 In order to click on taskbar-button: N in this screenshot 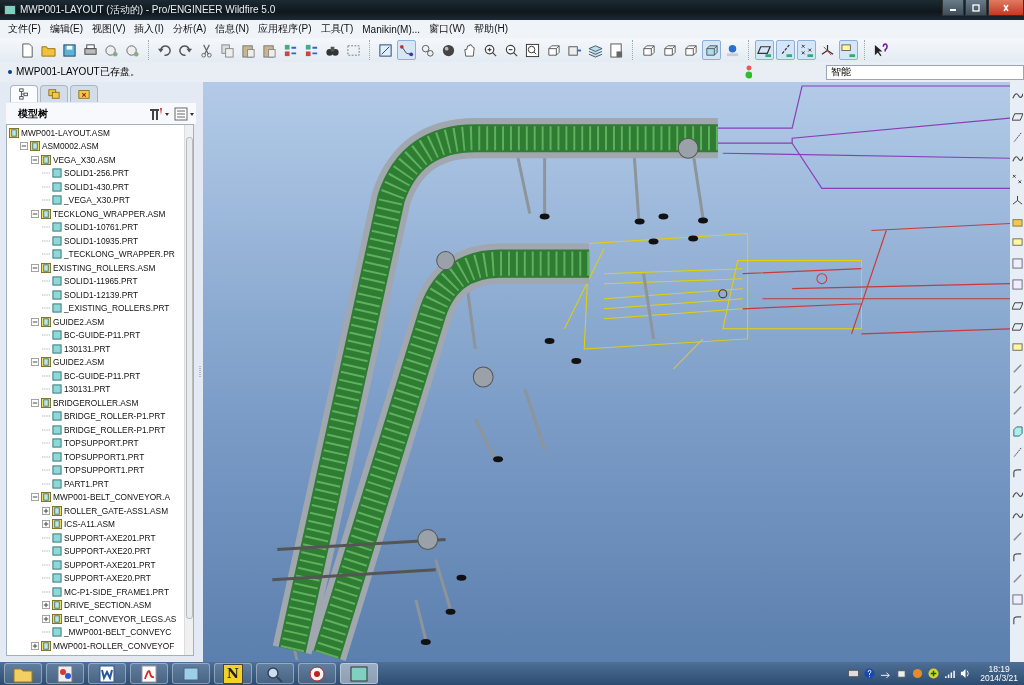, I will do `click(233, 673)`.